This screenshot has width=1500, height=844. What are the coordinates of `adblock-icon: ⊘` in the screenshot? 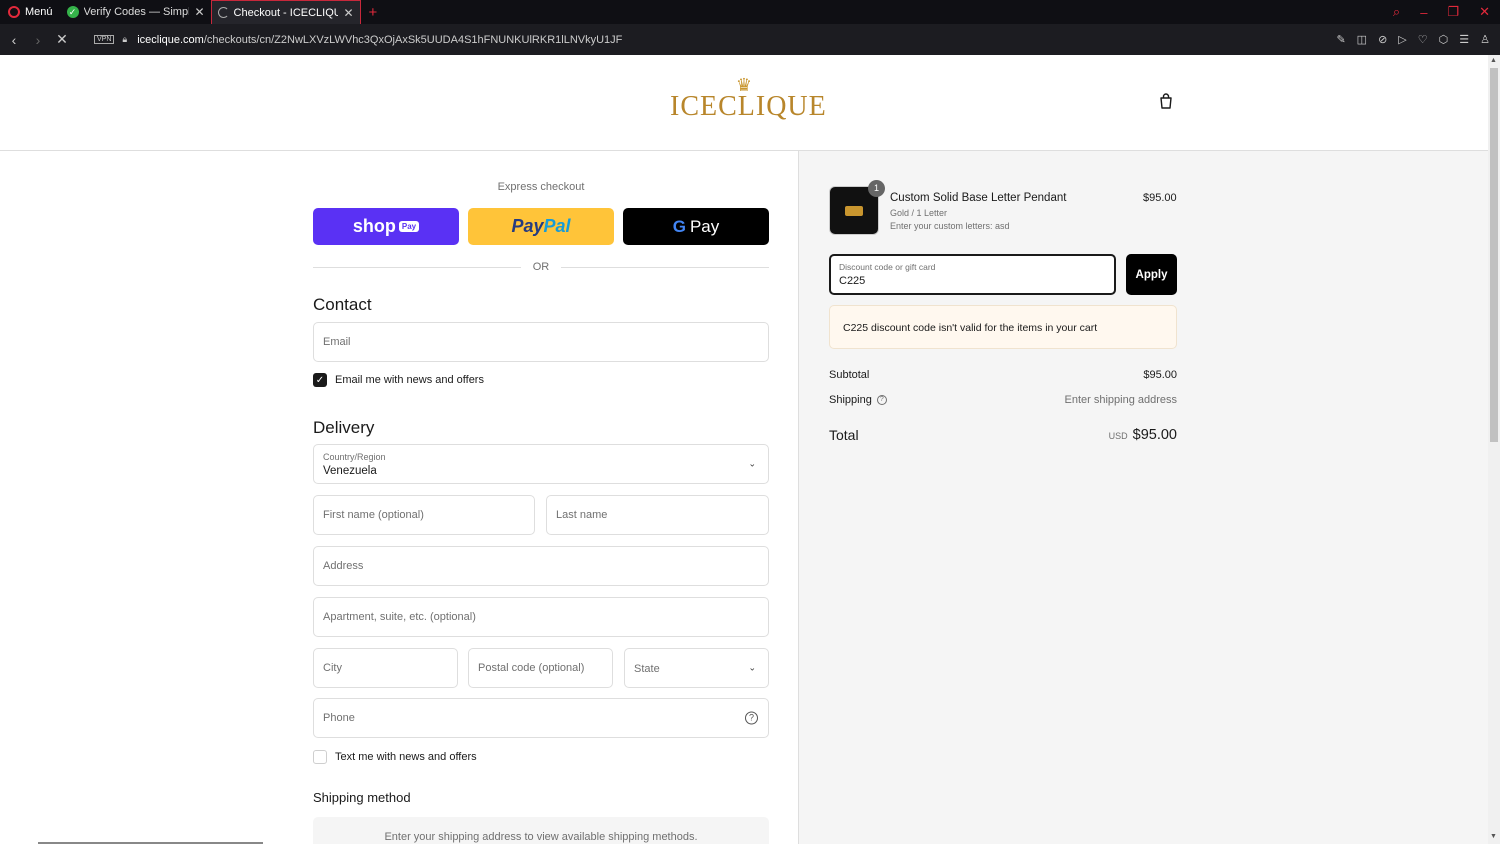 It's located at (1382, 39).